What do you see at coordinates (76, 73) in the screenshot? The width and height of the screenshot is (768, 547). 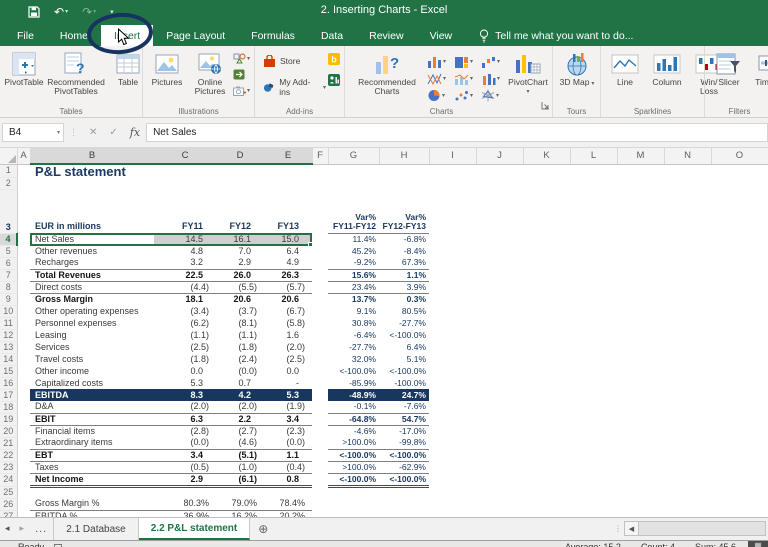 I see `recommended-pivottables-button: ? Recommended PivotTables` at bounding box center [76, 73].